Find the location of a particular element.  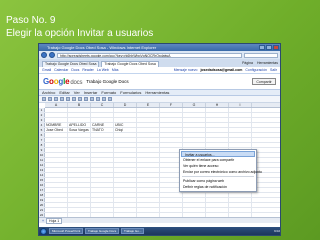

gbar-settings: Configuración is located at coordinates (256, 70).